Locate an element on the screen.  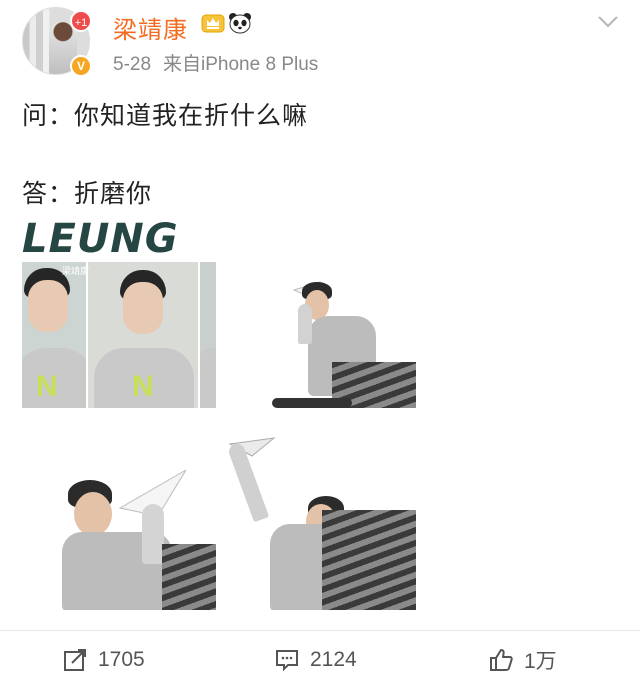
post-source: 来自iPhone 8 Plus is located at coordinates (241, 64).